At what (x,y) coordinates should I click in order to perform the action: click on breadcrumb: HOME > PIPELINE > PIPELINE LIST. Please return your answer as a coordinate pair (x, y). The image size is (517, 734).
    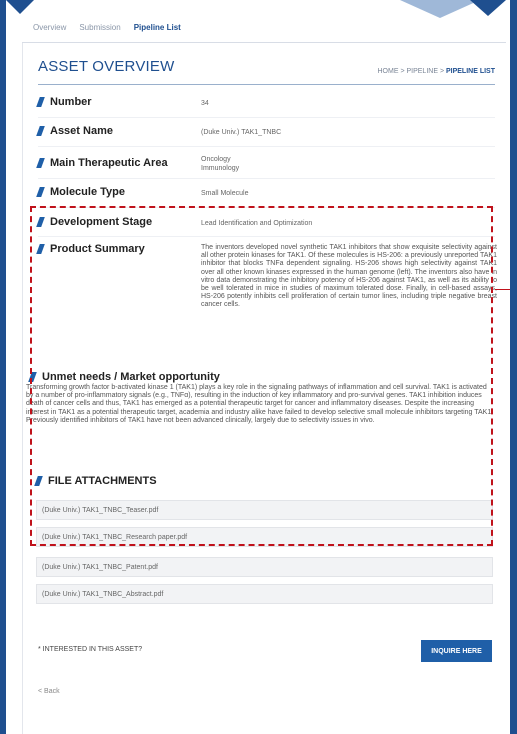
    Looking at the image, I should click on (437, 71).